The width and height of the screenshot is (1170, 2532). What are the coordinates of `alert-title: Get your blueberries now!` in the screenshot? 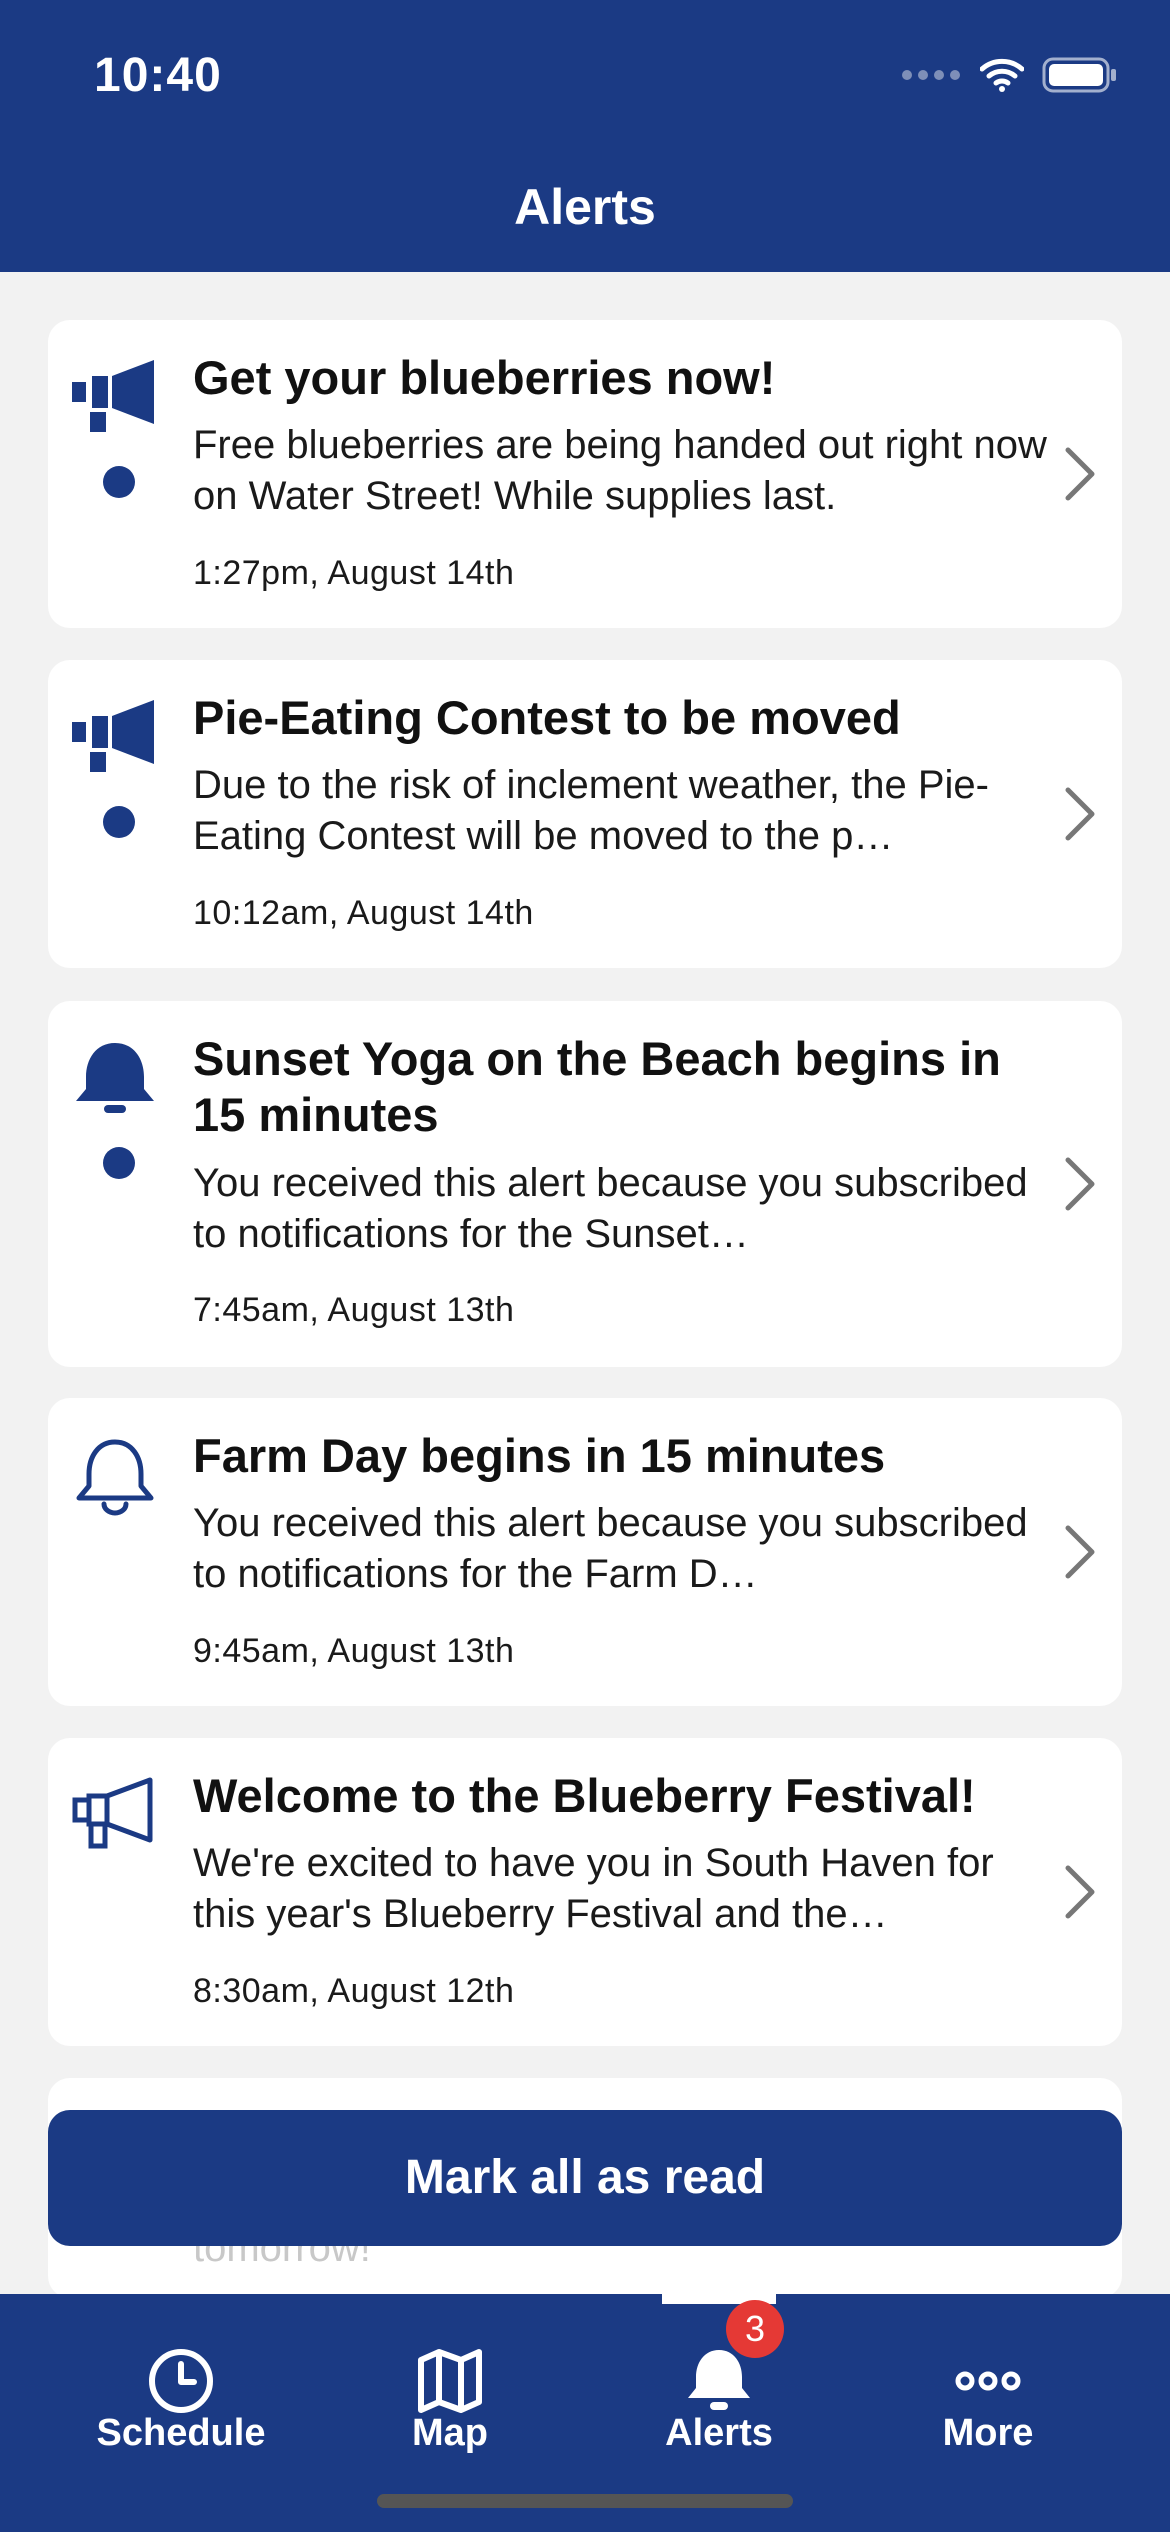 It's located at (484, 377).